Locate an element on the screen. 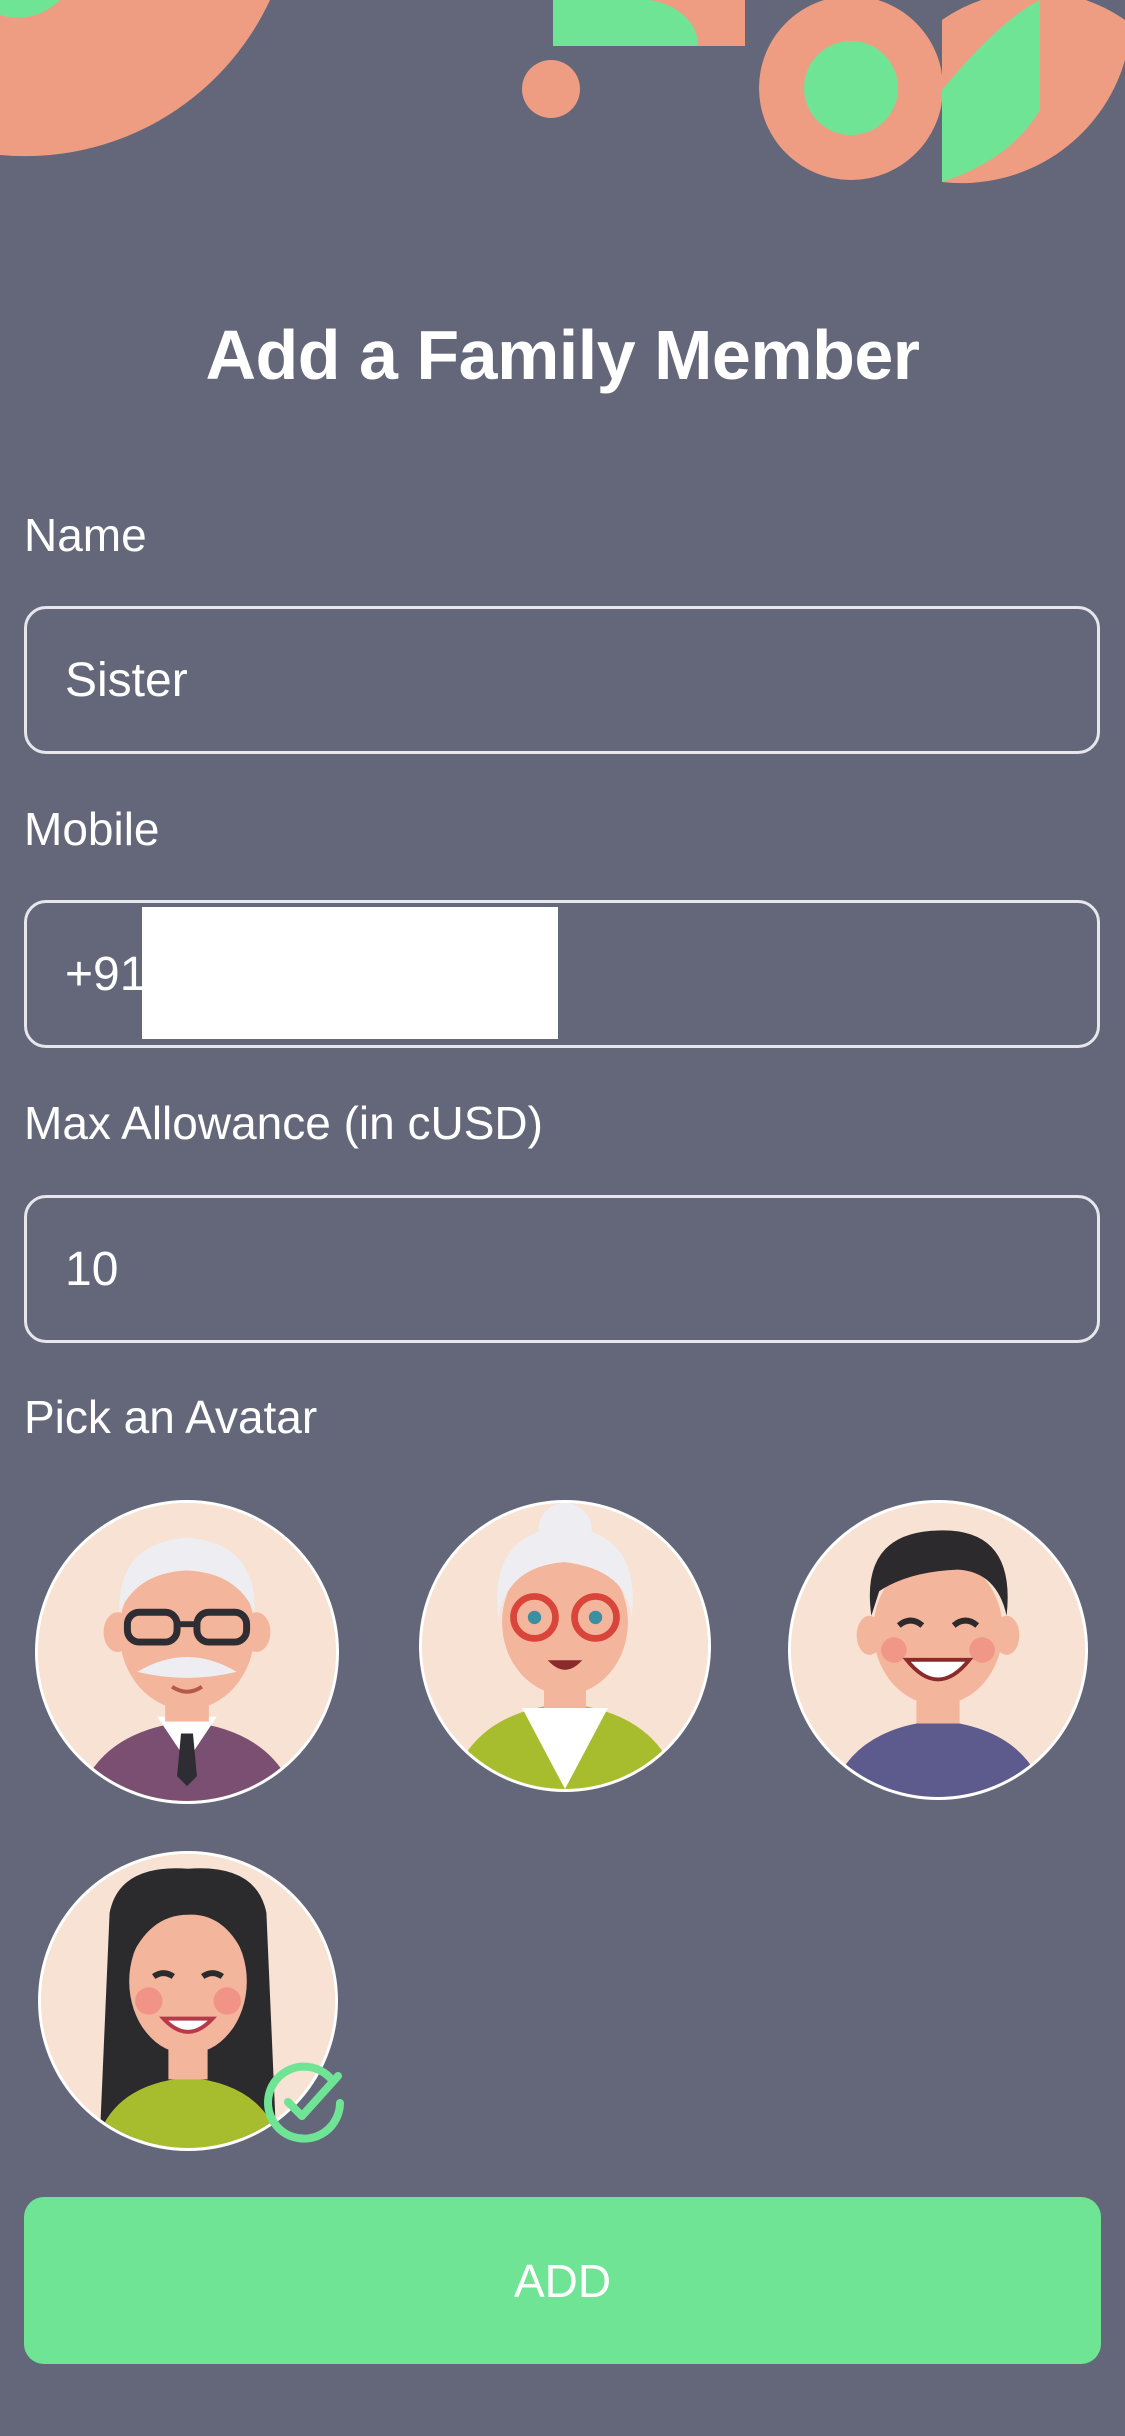 The image size is (1125, 2436). name-input: Sister is located at coordinates (562, 680).